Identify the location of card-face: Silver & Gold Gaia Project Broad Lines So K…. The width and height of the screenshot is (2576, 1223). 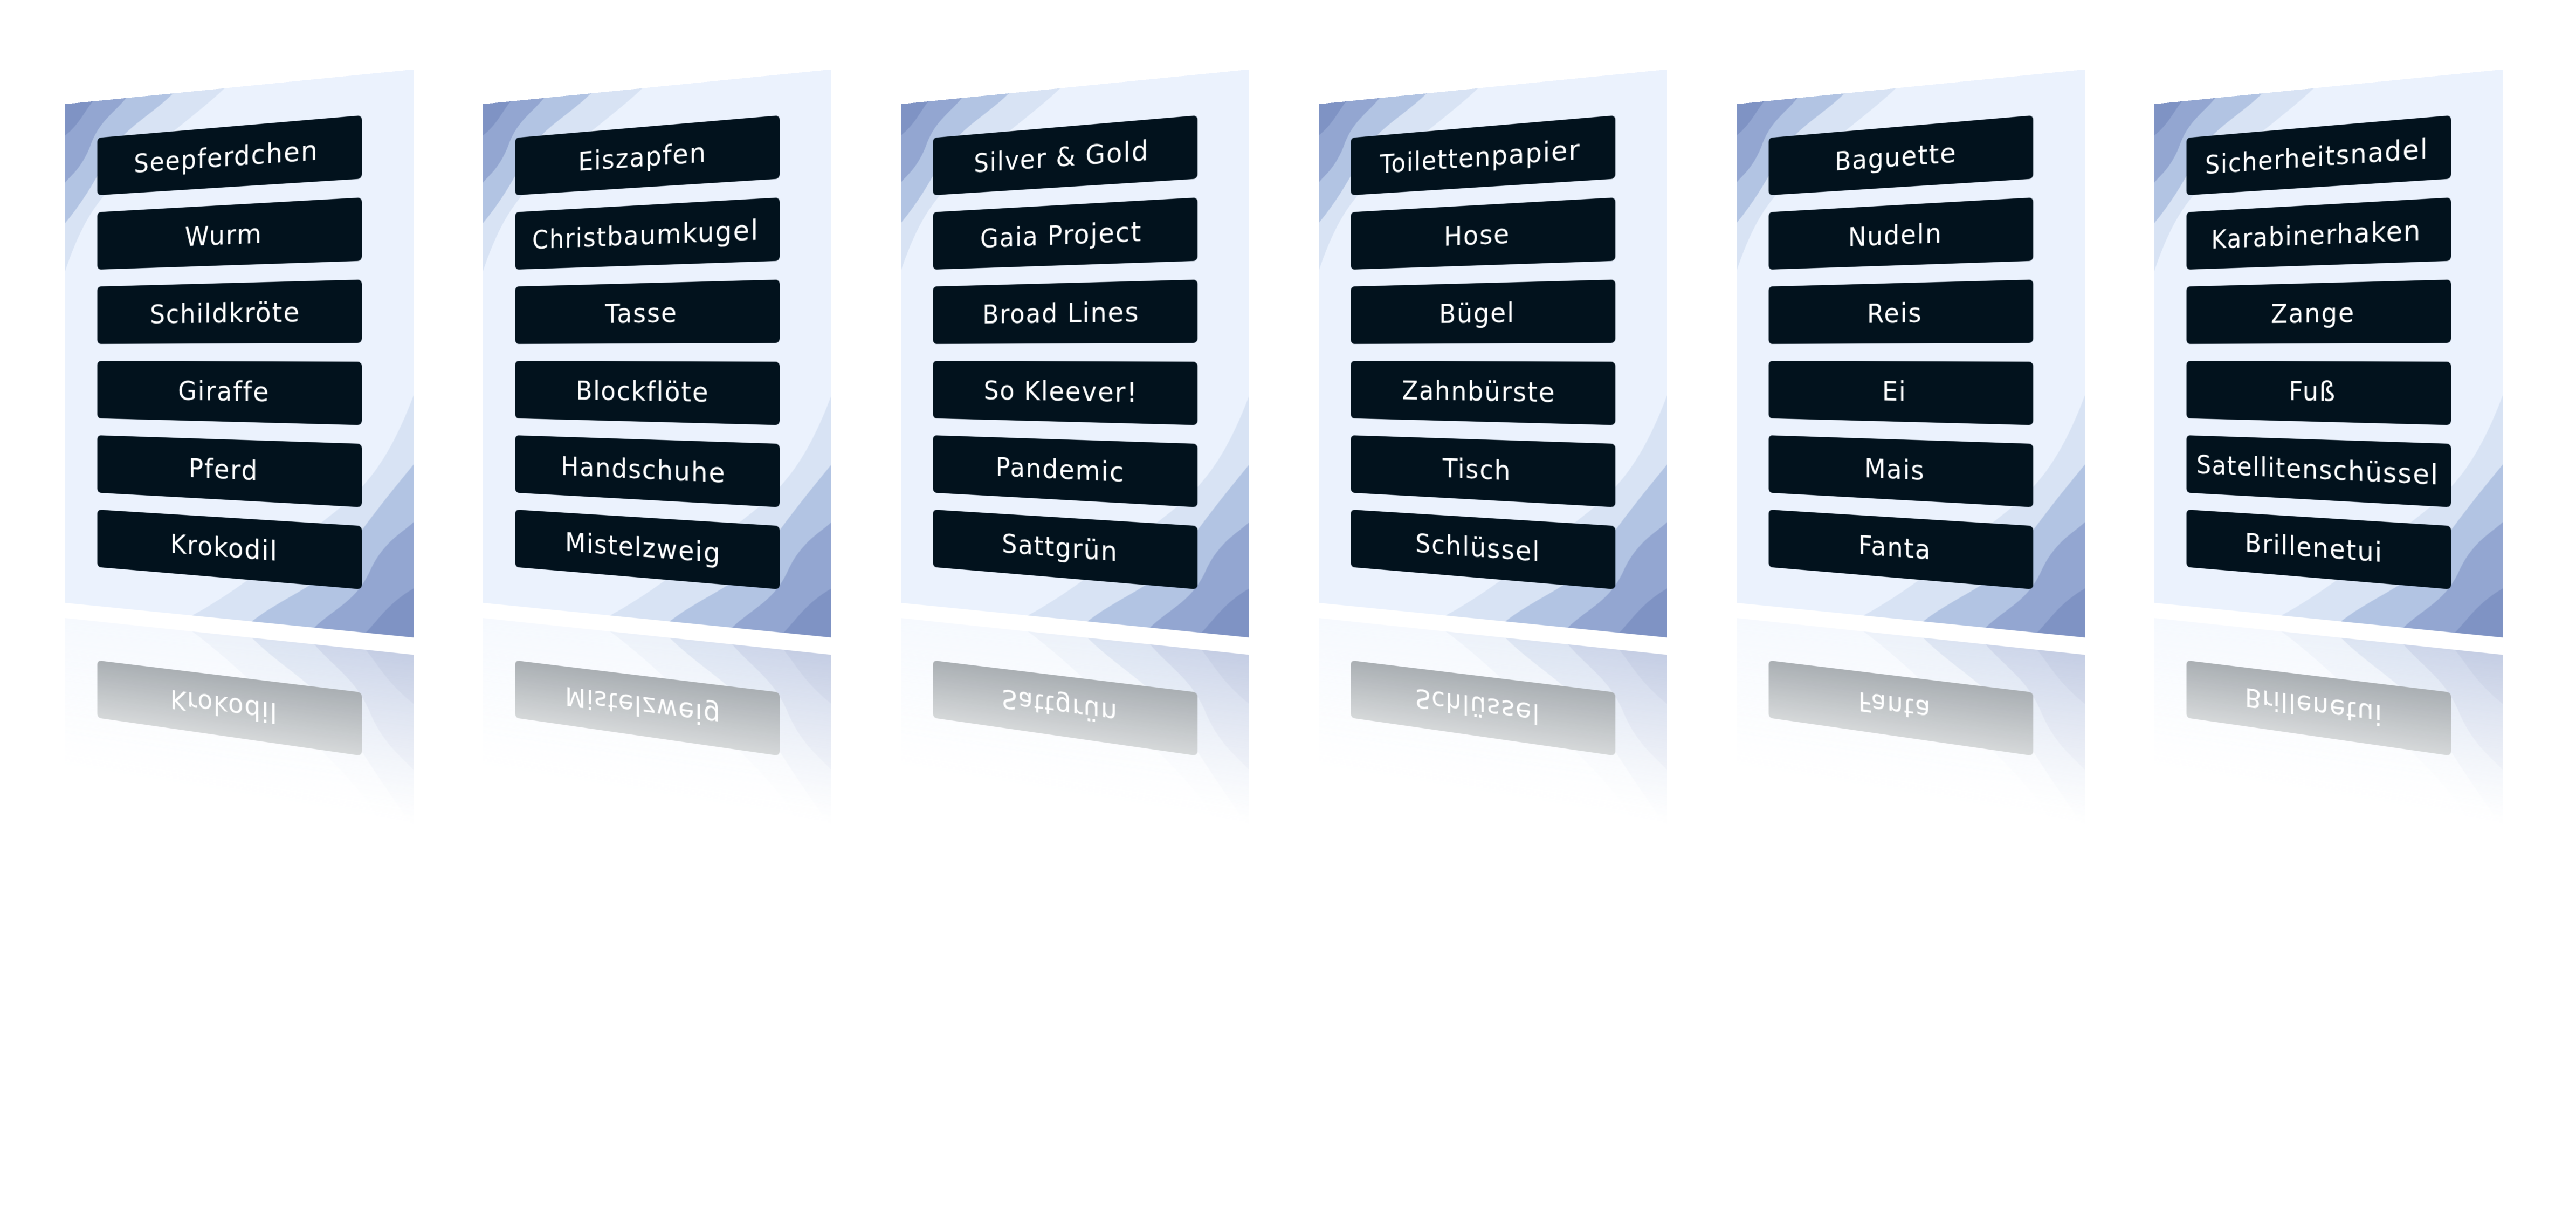
(1075, 353).